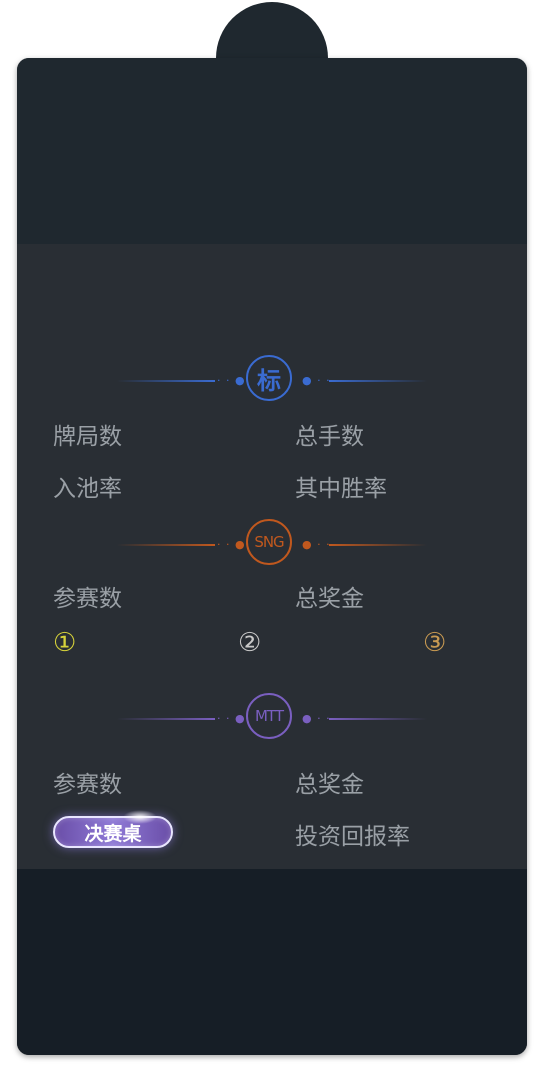  I want to click on first-place-medal-icon: ①, so click(65, 643).